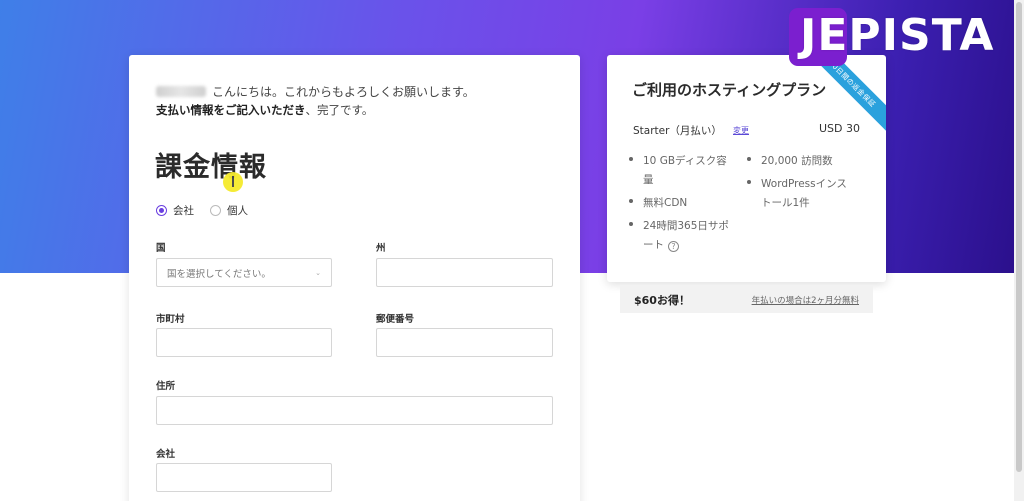  What do you see at coordinates (237, 210) in the screenshot?
I see `radio-individual-label: 個人` at bounding box center [237, 210].